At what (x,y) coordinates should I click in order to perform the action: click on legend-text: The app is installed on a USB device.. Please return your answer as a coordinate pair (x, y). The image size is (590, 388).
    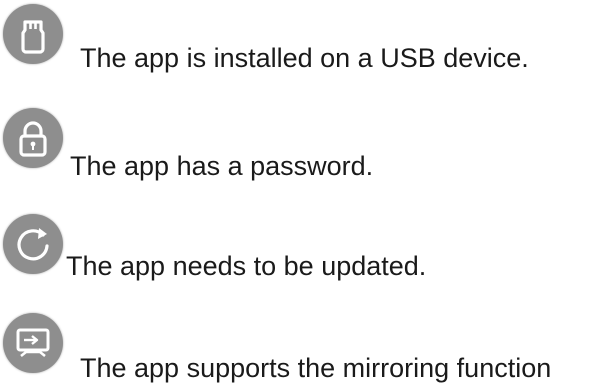
    Looking at the image, I should click on (304, 58).